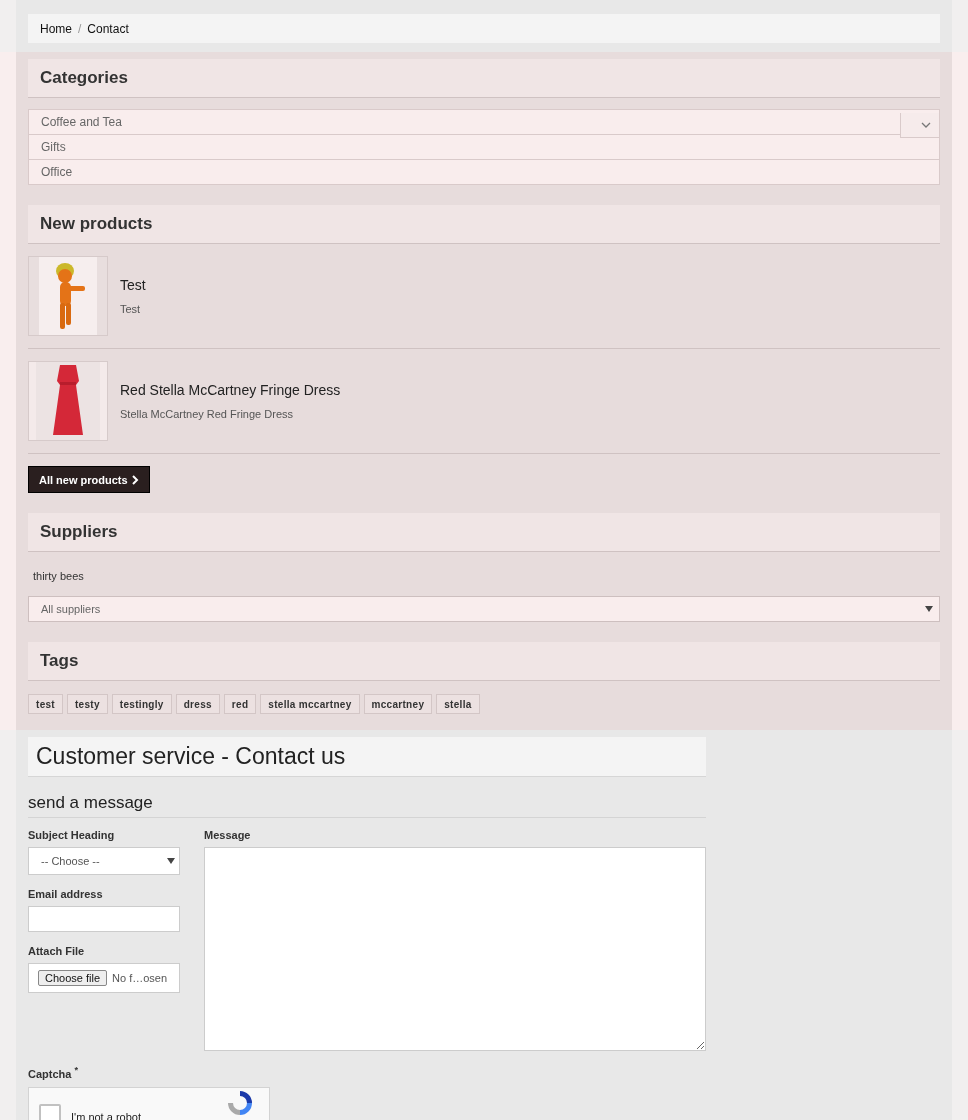 The width and height of the screenshot is (968, 1120). What do you see at coordinates (240, 704) in the screenshot?
I see `tag-link: red` at bounding box center [240, 704].